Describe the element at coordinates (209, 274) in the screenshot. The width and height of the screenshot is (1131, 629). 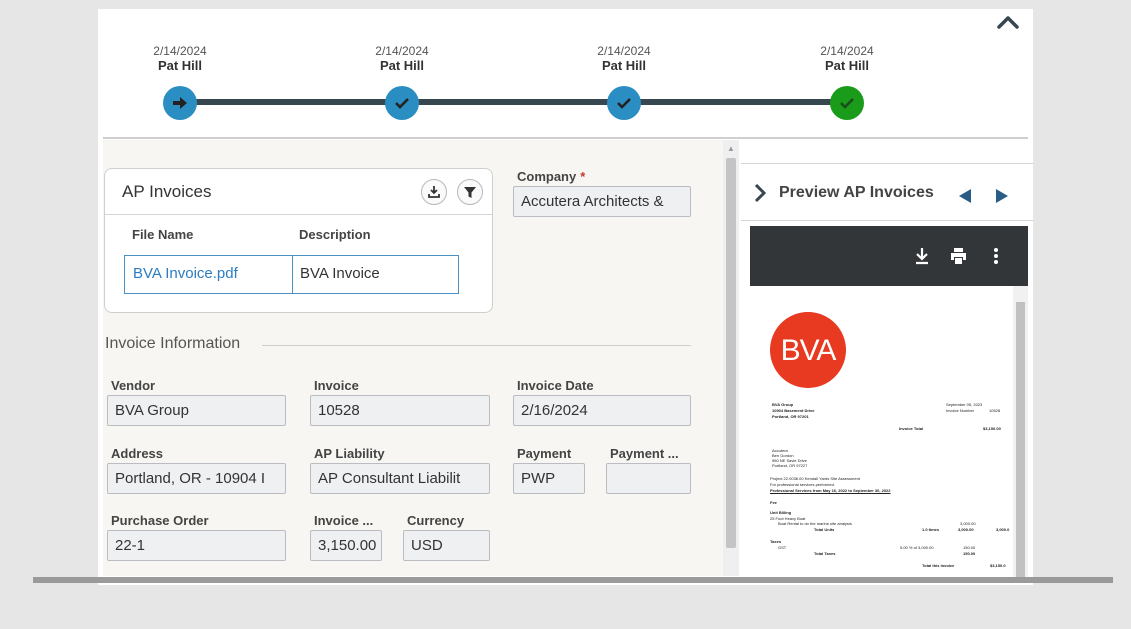
I see `file-name-link: BVA Invoice.pdf` at that location.